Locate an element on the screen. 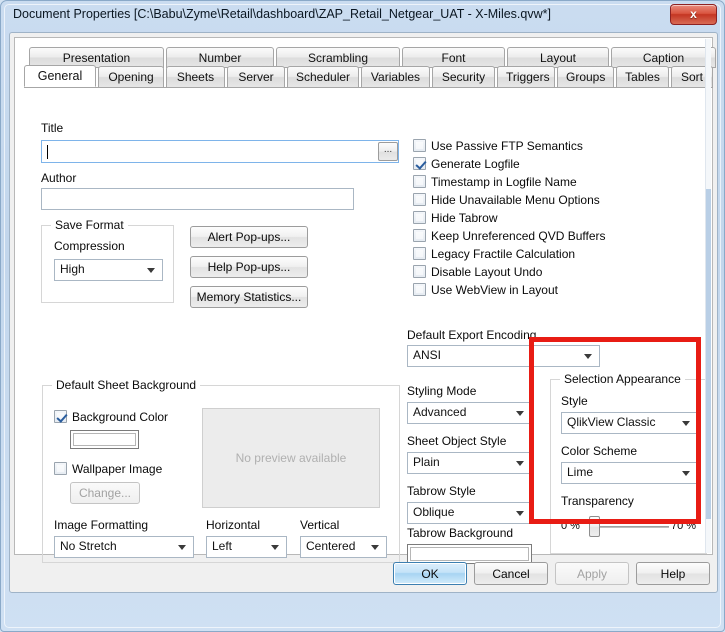  checkbox-label: Use WebView in Layout is located at coordinates (494, 290).